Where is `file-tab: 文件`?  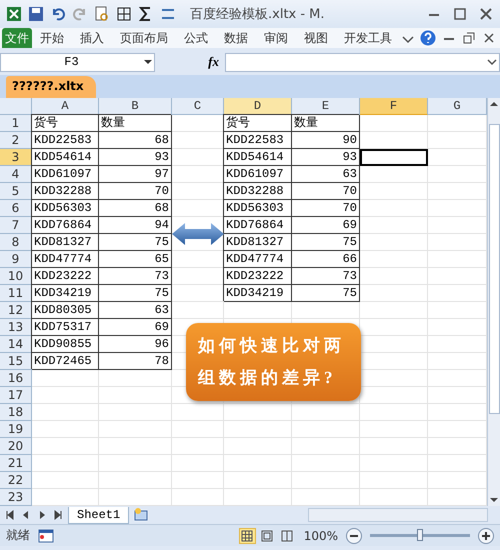 file-tab: 文件 is located at coordinates (17, 38).